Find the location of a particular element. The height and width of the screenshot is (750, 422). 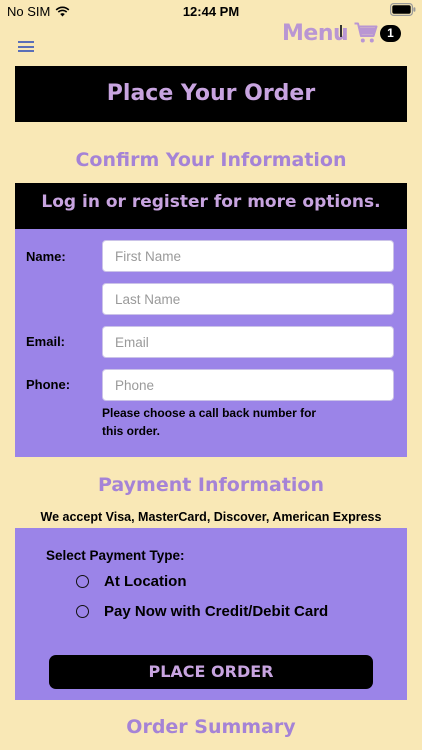

first-name-input is located at coordinates (248, 256).